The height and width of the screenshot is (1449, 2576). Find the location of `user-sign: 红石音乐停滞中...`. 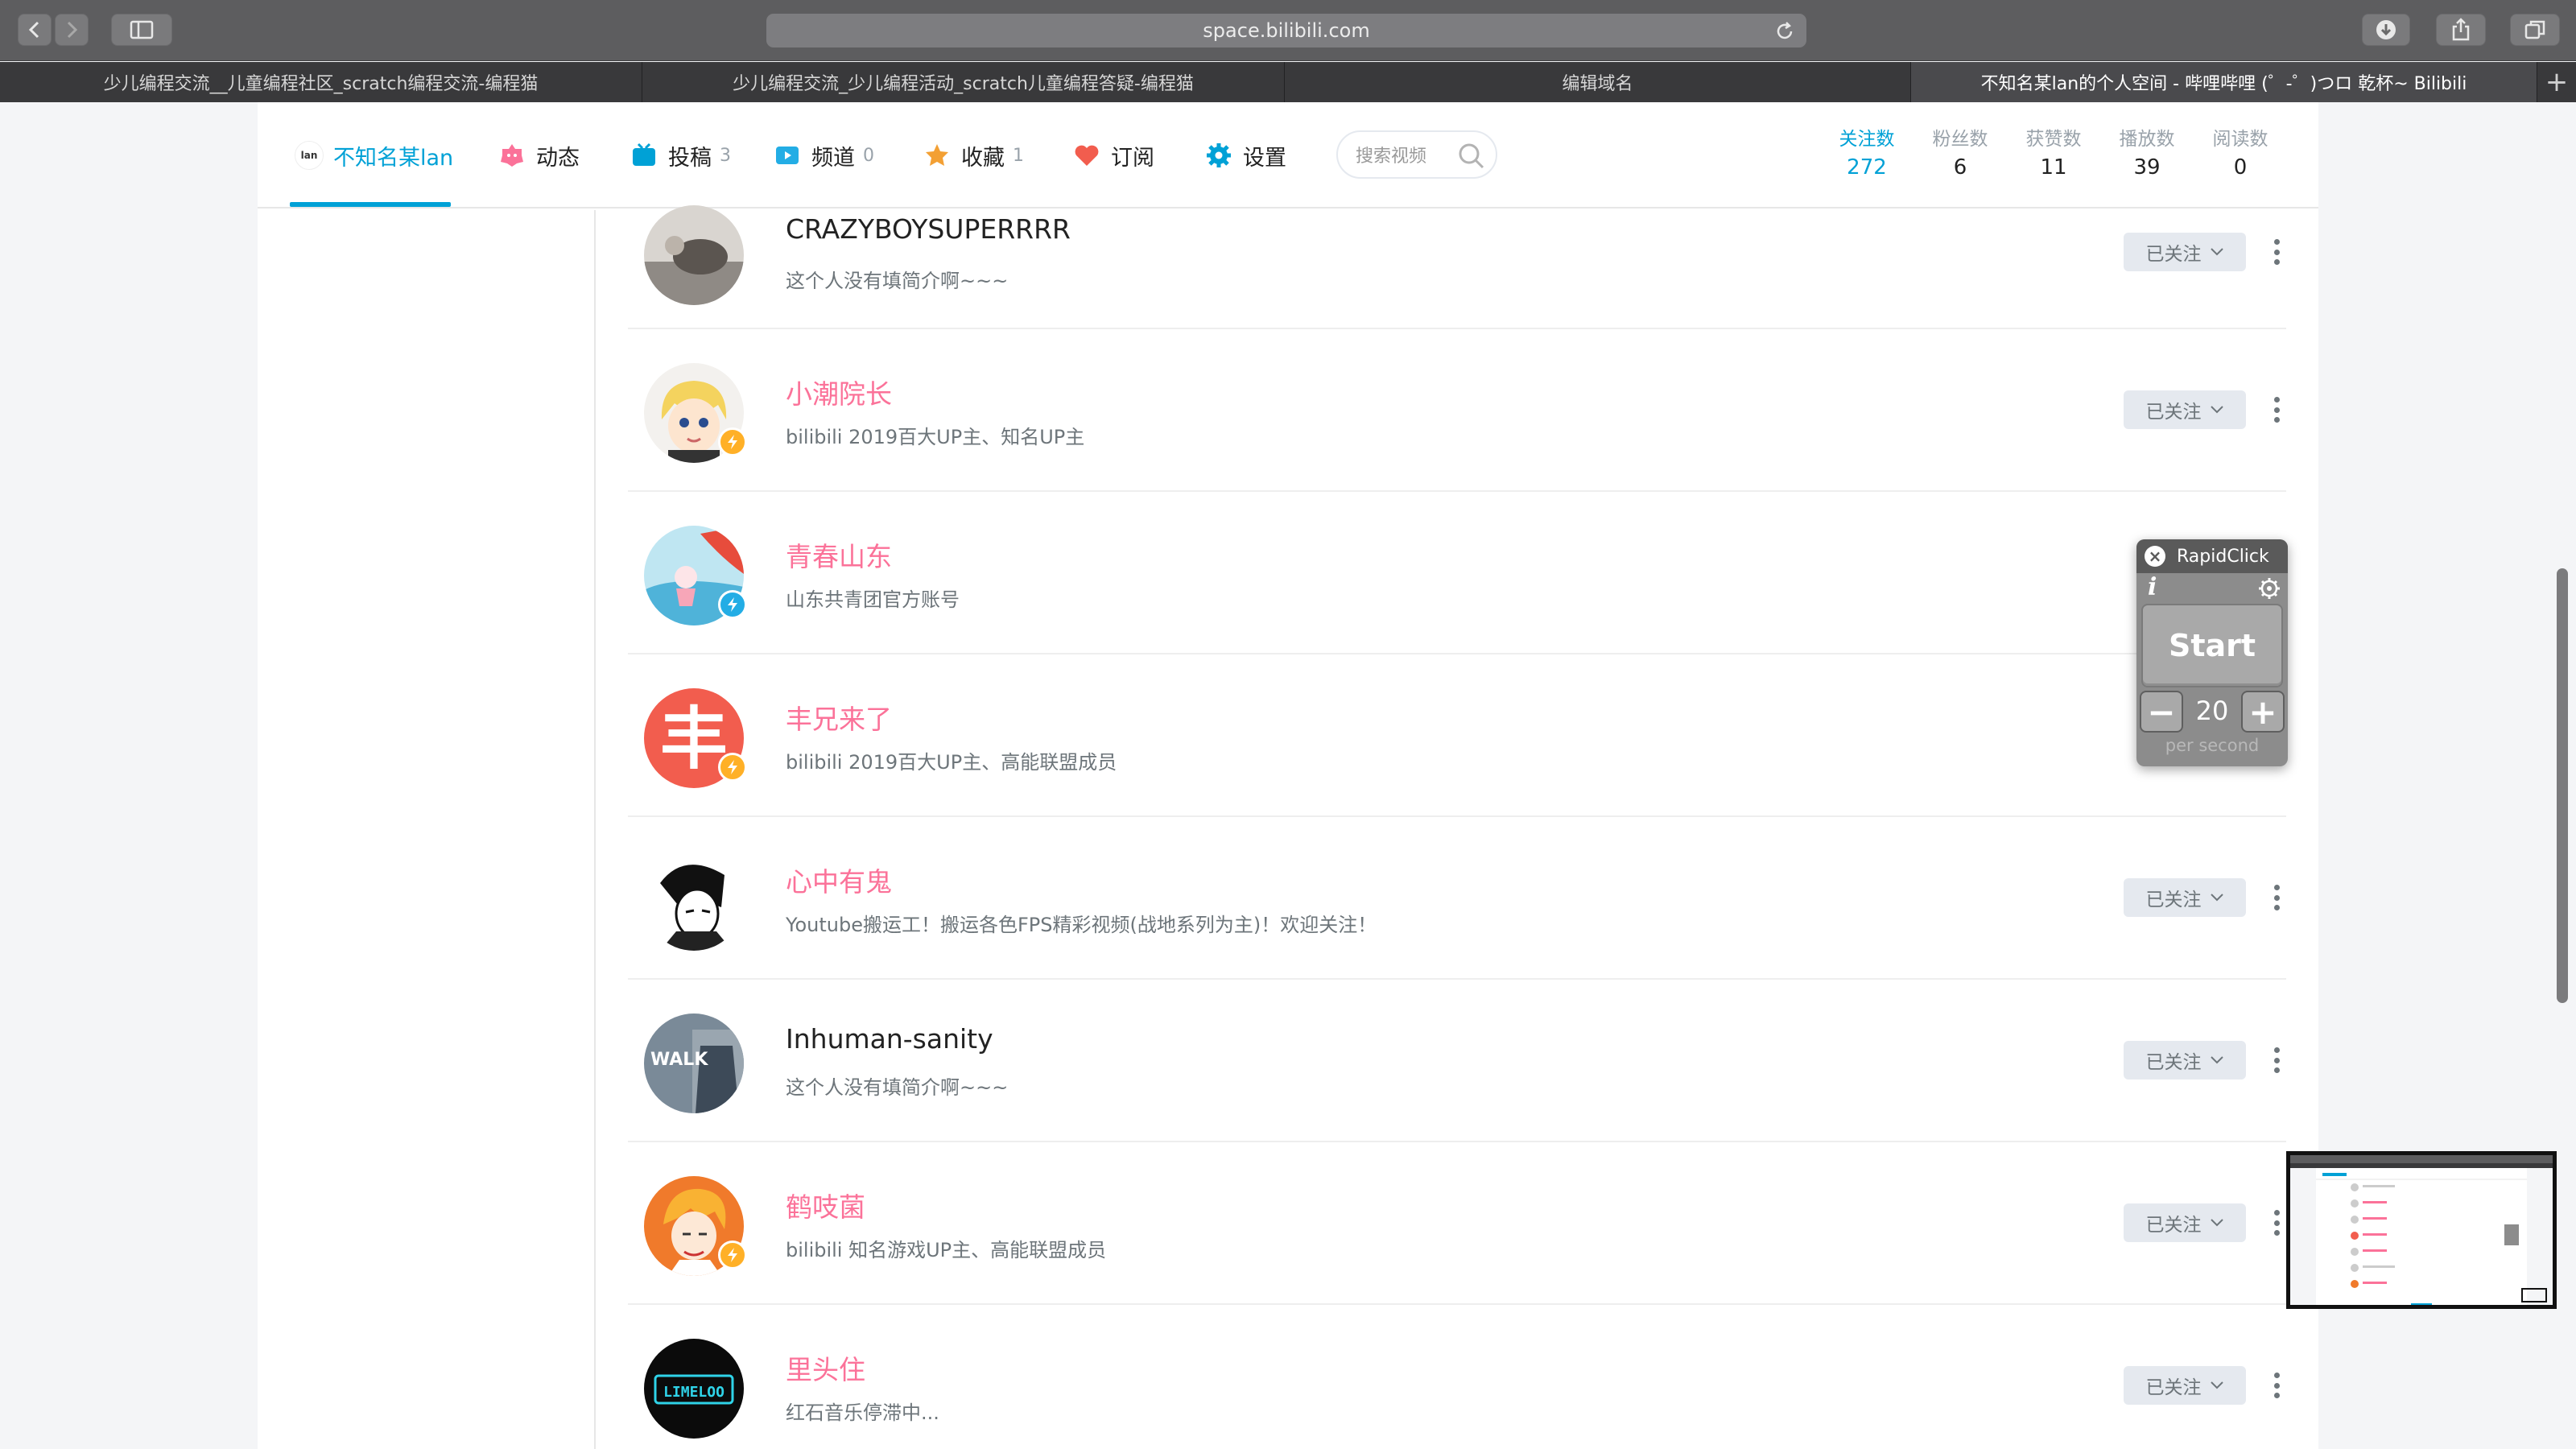

user-sign: 红石音乐停滞中... is located at coordinates (862, 1413).